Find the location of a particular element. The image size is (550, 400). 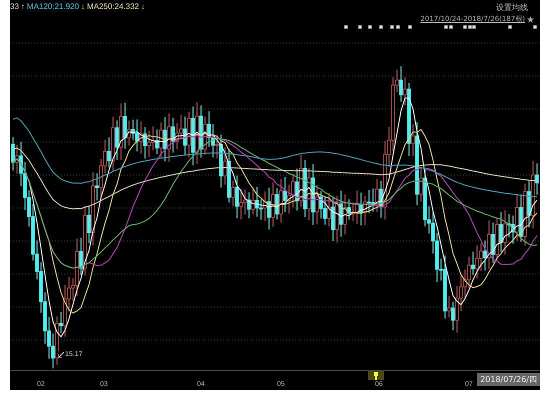

moving-average-value: MA120:21.920 is located at coordinates (52, 6).